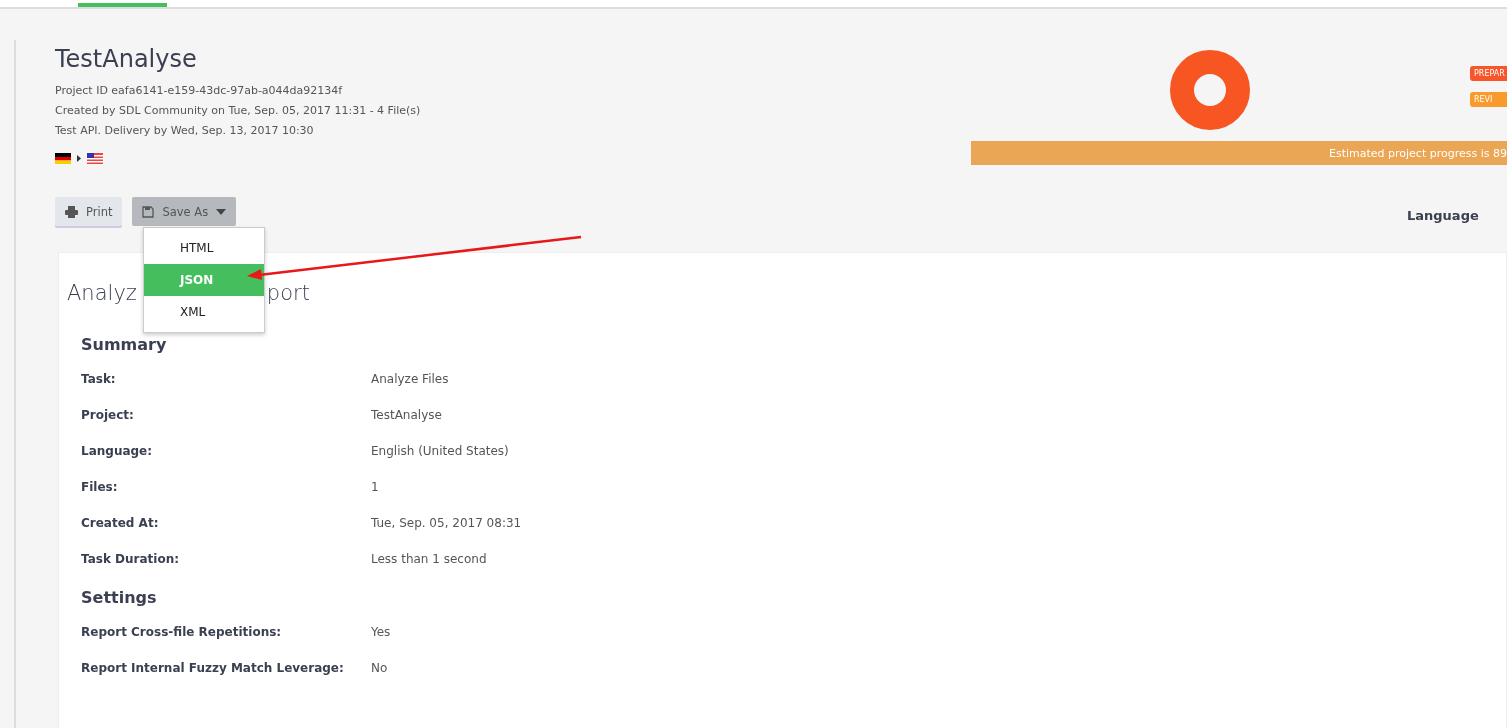  Describe the element at coordinates (440, 452) in the screenshot. I see `field-value: English (United States)` at that location.